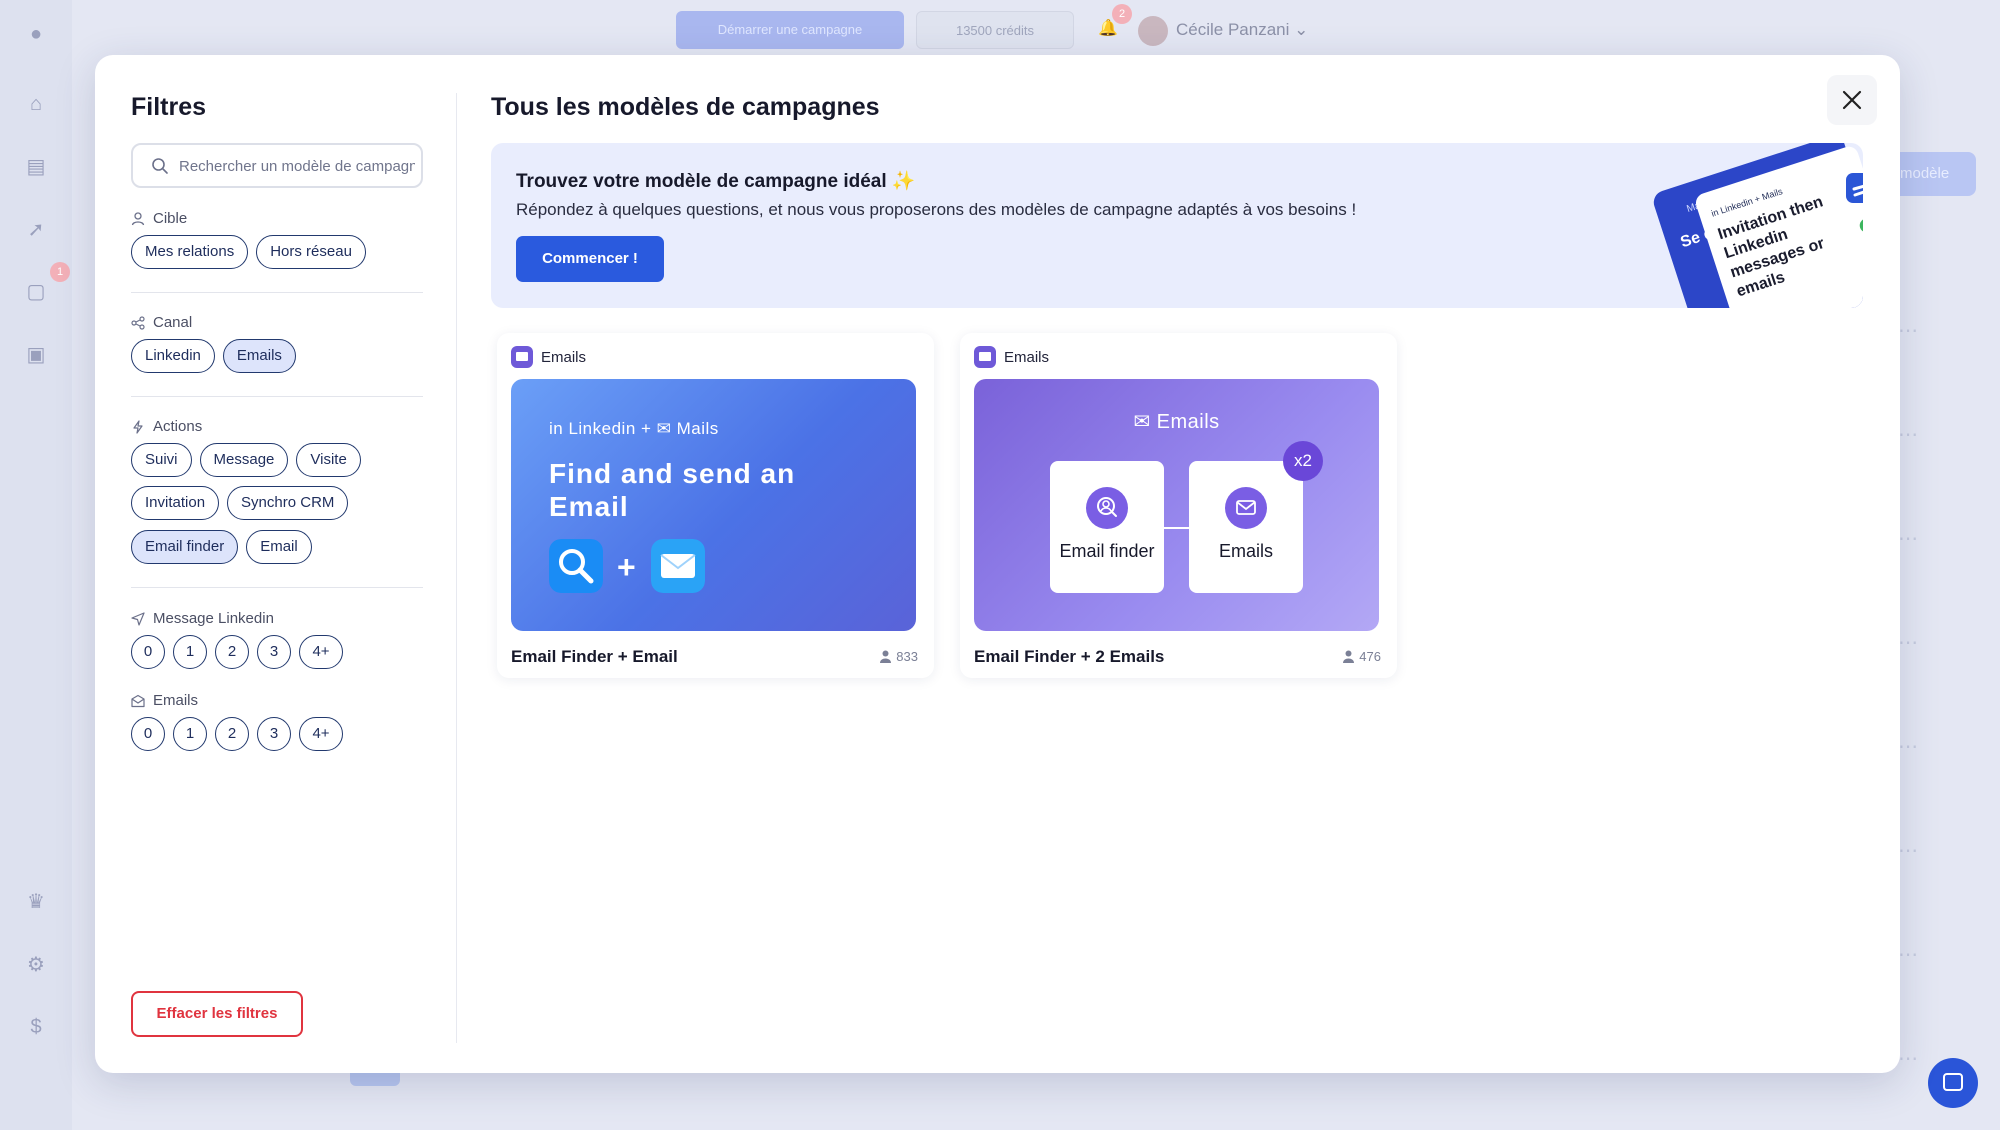 The image size is (2000, 1130). I want to click on target-chips: Mes relations Hors réseau, so click(248, 252).